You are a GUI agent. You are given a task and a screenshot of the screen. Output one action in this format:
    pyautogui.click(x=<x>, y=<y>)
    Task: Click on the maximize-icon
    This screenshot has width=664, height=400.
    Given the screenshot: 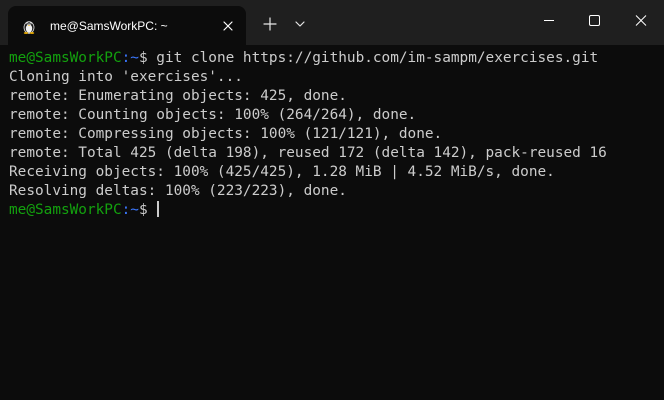 What is the action you would take?
    pyautogui.click(x=594, y=20)
    